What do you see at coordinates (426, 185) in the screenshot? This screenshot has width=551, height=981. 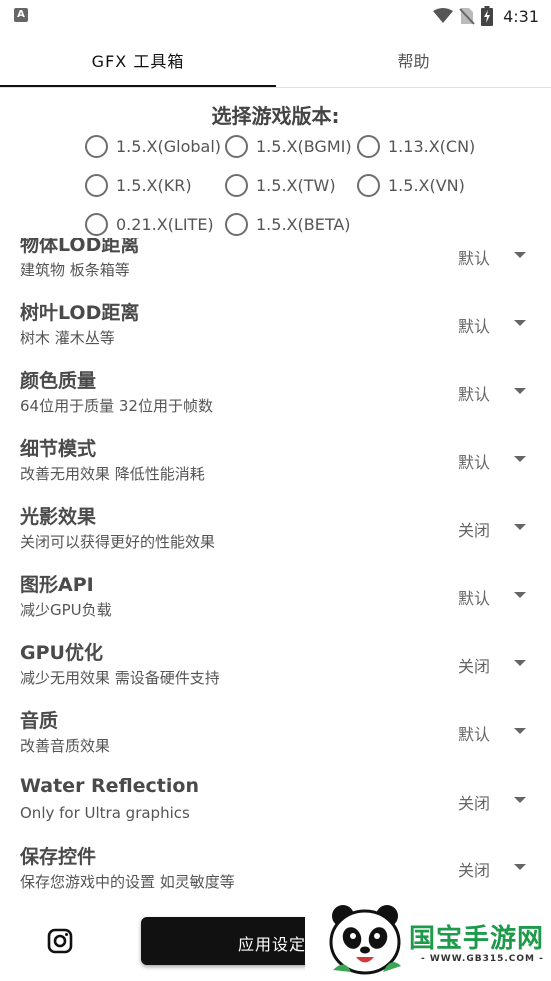 I see `radio-label: 1.5.X(VN)` at bounding box center [426, 185].